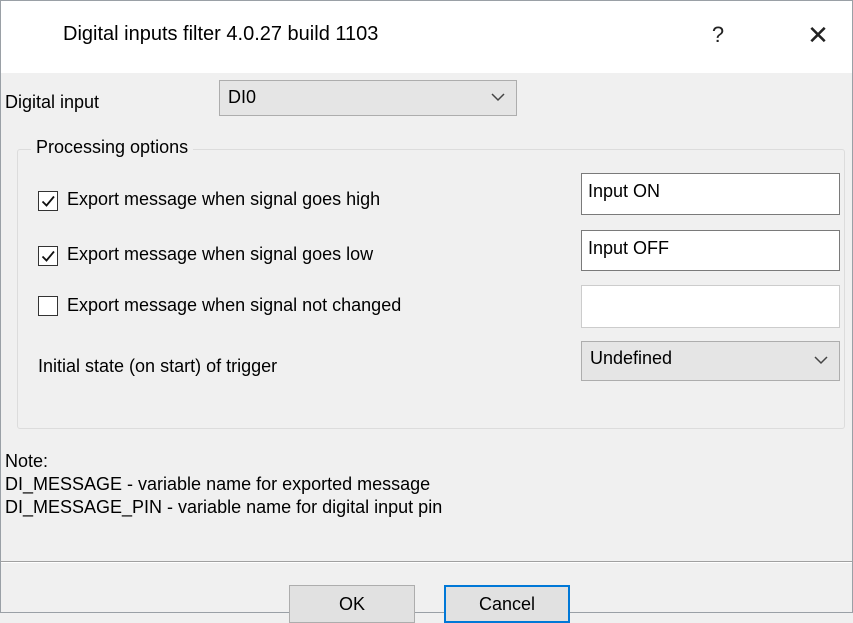 This screenshot has width=853, height=623. Describe the element at coordinates (710, 361) in the screenshot. I see `initial-state-dropdown: Undefined` at that location.